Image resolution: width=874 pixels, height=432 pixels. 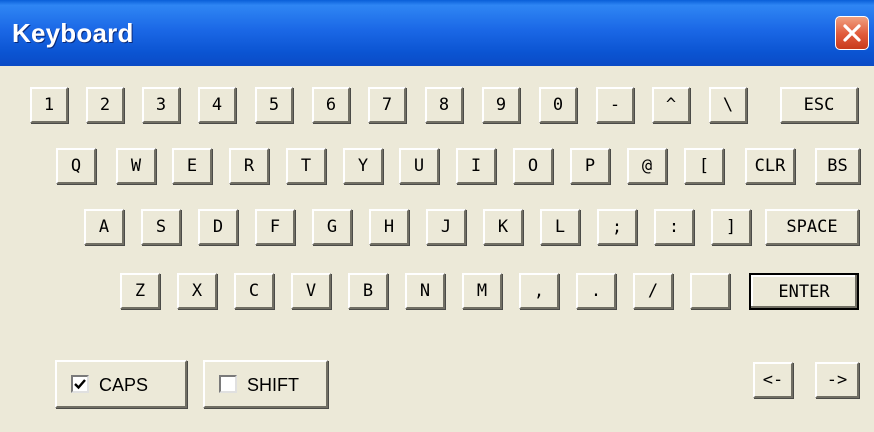 What do you see at coordinates (161, 227) in the screenshot?
I see `key-s: S` at bounding box center [161, 227].